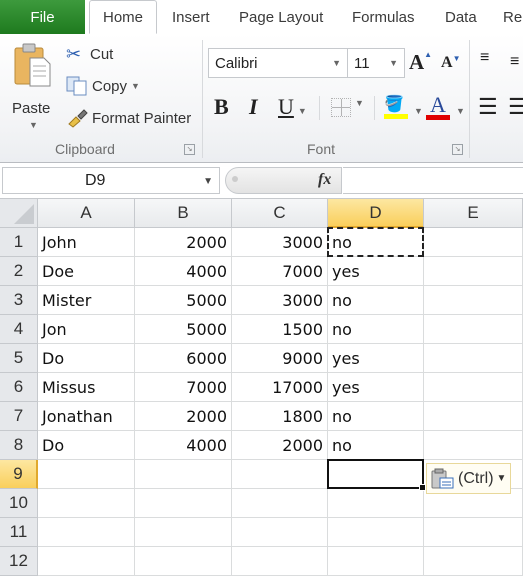  What do you see at coordinates (19, 300) in the screenshot?
I see `row-header-3: 3` at bounding box center [19, 300].